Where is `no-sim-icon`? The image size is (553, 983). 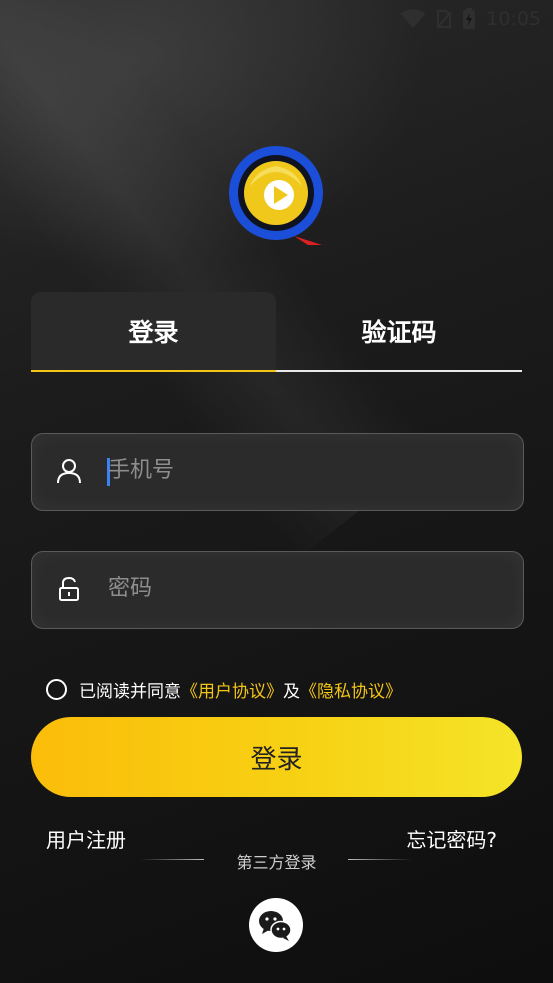
no-sim-icon is located at coordinates (444, 19).